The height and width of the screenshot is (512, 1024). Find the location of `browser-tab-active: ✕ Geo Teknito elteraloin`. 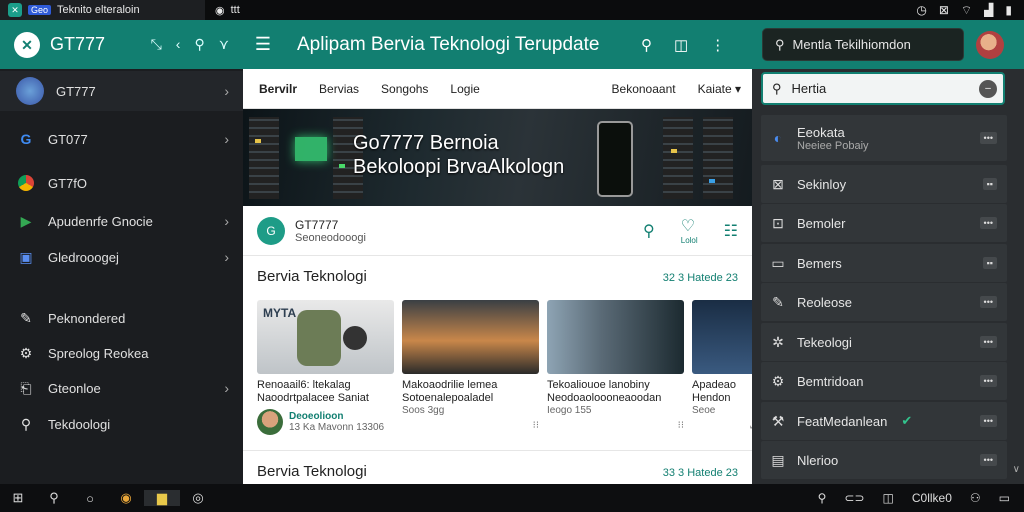

browser-tab-active: ✕ Geo Teknito elteraloin is located at coordinates (102, 10).